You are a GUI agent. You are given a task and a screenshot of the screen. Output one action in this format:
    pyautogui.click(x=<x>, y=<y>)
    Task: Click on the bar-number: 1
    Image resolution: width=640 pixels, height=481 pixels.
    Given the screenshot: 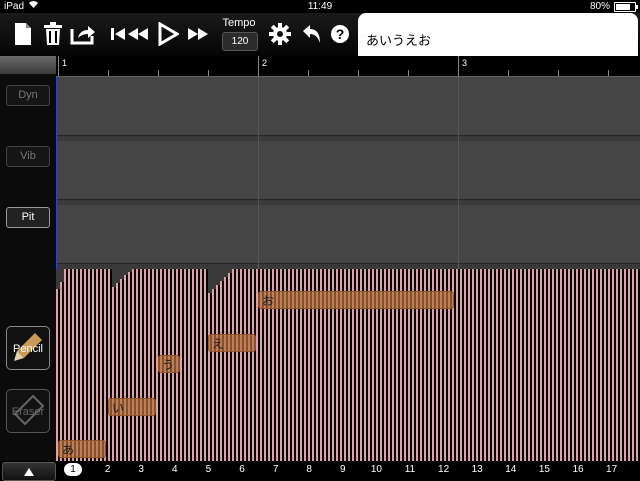 What is the action you would take?
    pyautogui.click(x=65, y=63)
    